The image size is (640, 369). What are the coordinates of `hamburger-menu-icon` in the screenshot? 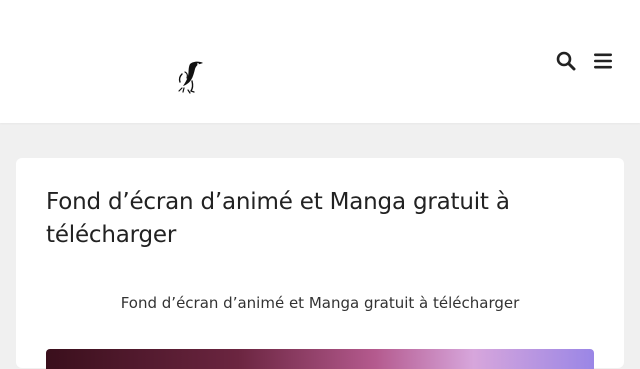 It's located at (603, 61).